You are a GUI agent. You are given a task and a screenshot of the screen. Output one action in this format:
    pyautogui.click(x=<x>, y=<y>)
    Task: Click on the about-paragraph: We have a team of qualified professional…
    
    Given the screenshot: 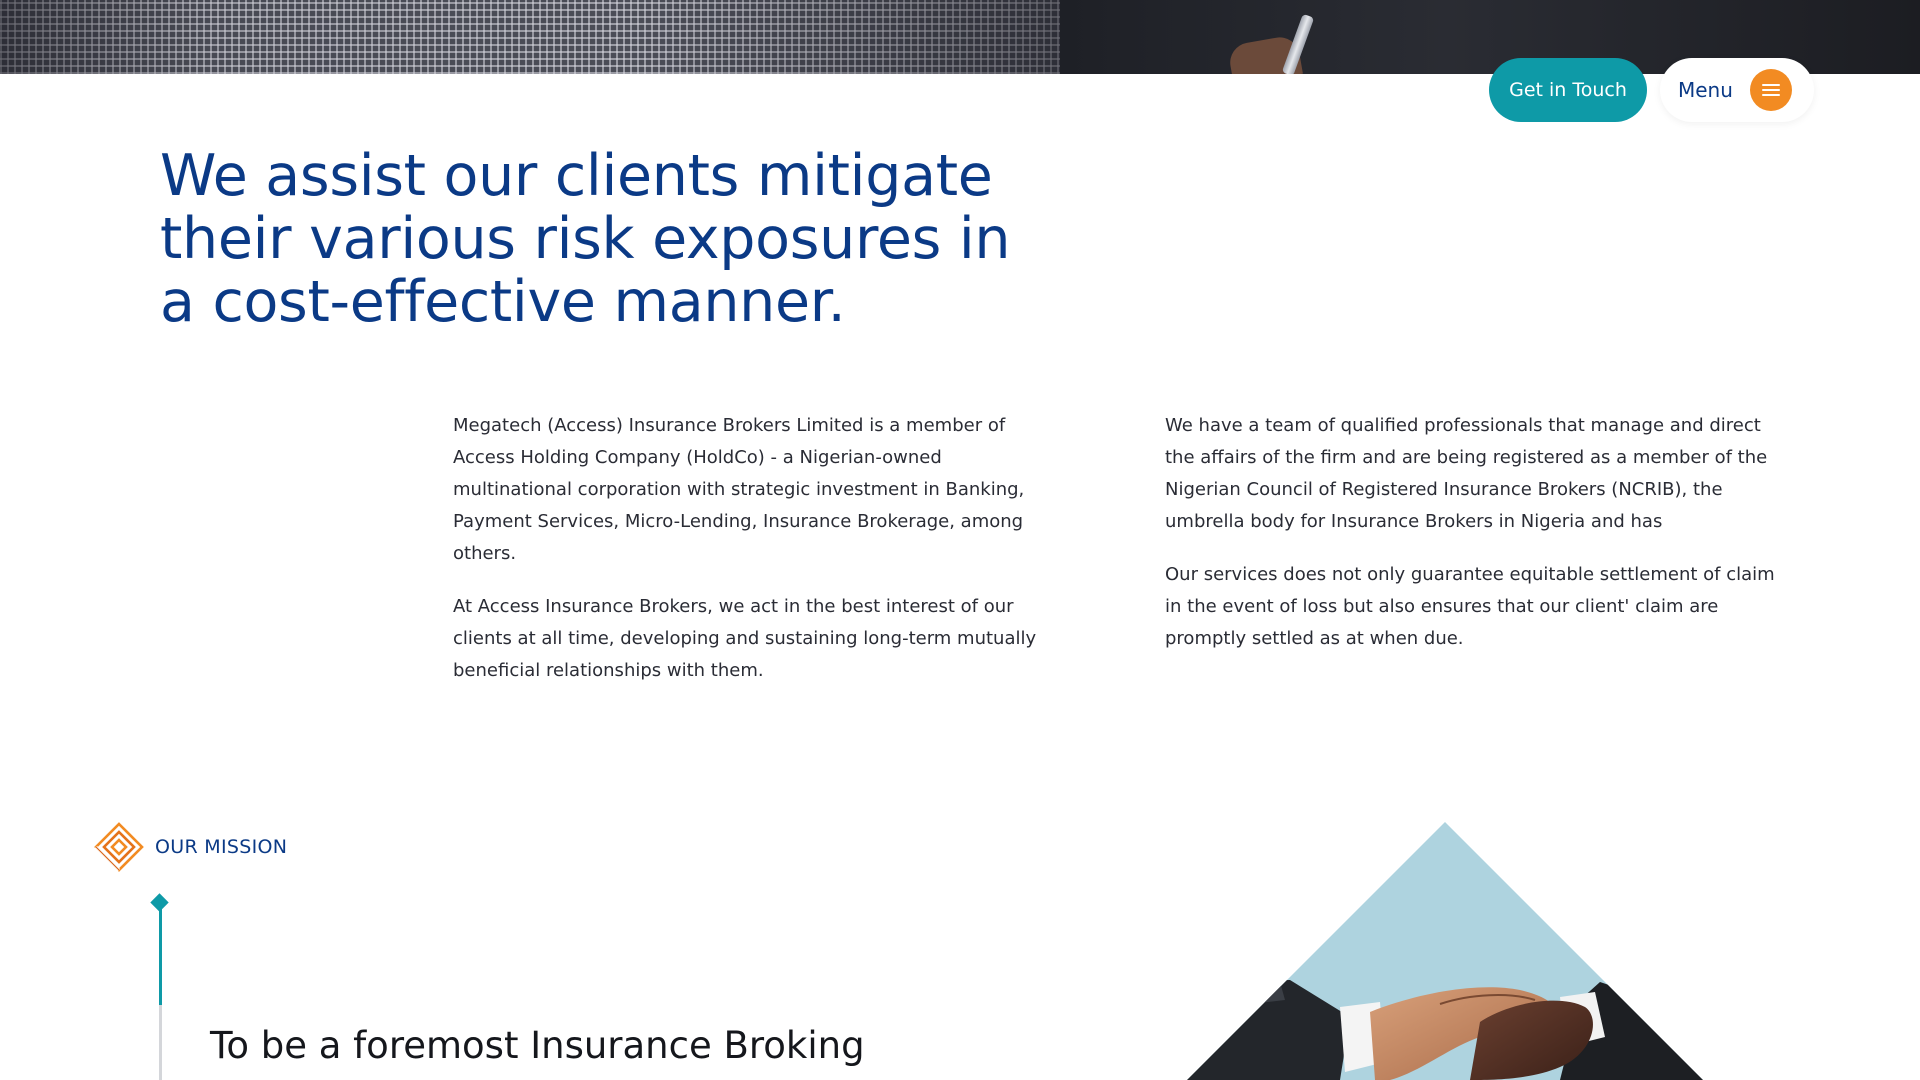 What is the action you would take?
    pyautogui.click(x=1466, y=473)
    